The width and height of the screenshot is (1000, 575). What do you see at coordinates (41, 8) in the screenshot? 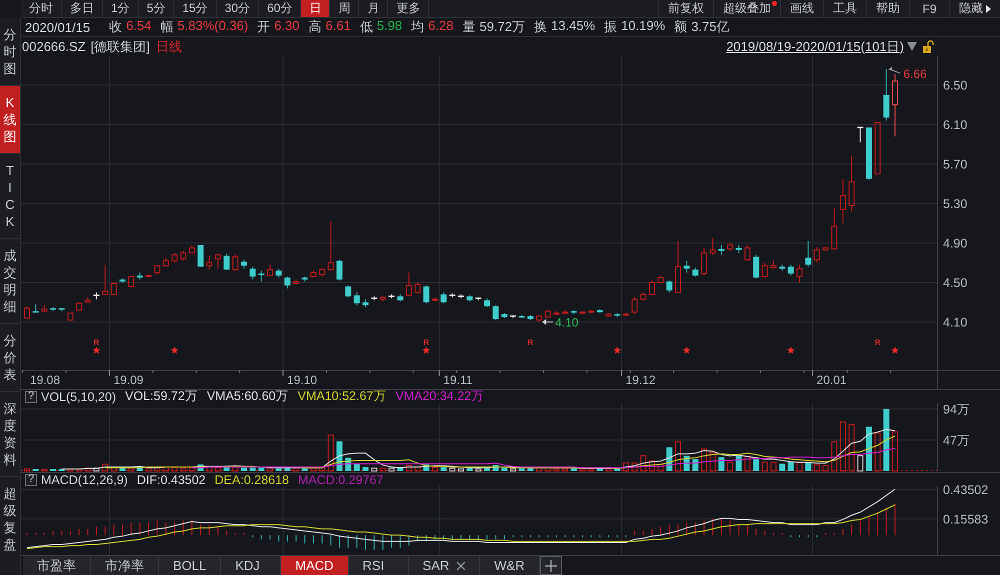
I see `period-tab: 分时` at bounding box center [41, 8].